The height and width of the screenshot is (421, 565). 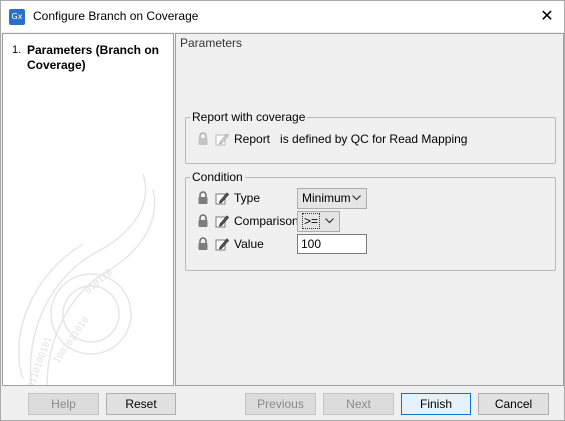 I want to click on step-number: 1., so click(x=17, y=50).